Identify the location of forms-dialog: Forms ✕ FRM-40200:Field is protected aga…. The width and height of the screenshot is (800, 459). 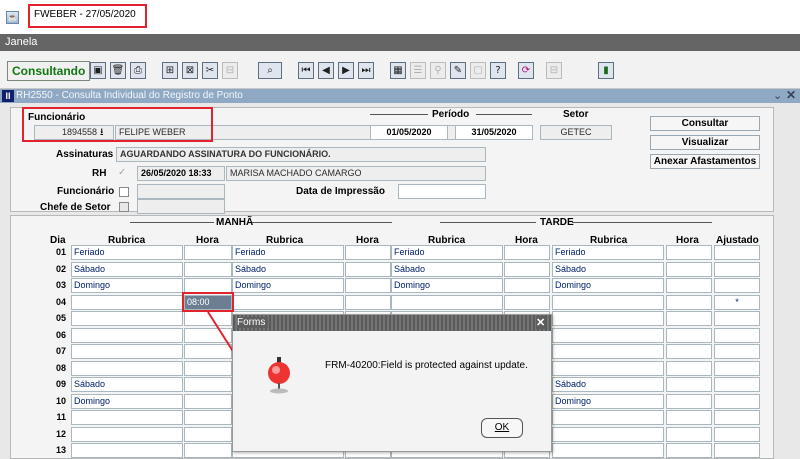
(392, 383).